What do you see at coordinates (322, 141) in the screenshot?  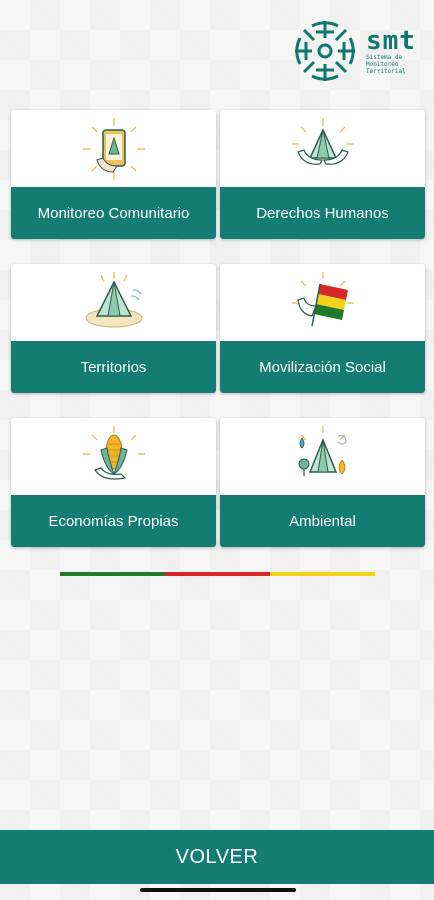 I see `hands-hut-icon` at bounding box center [322, 141].